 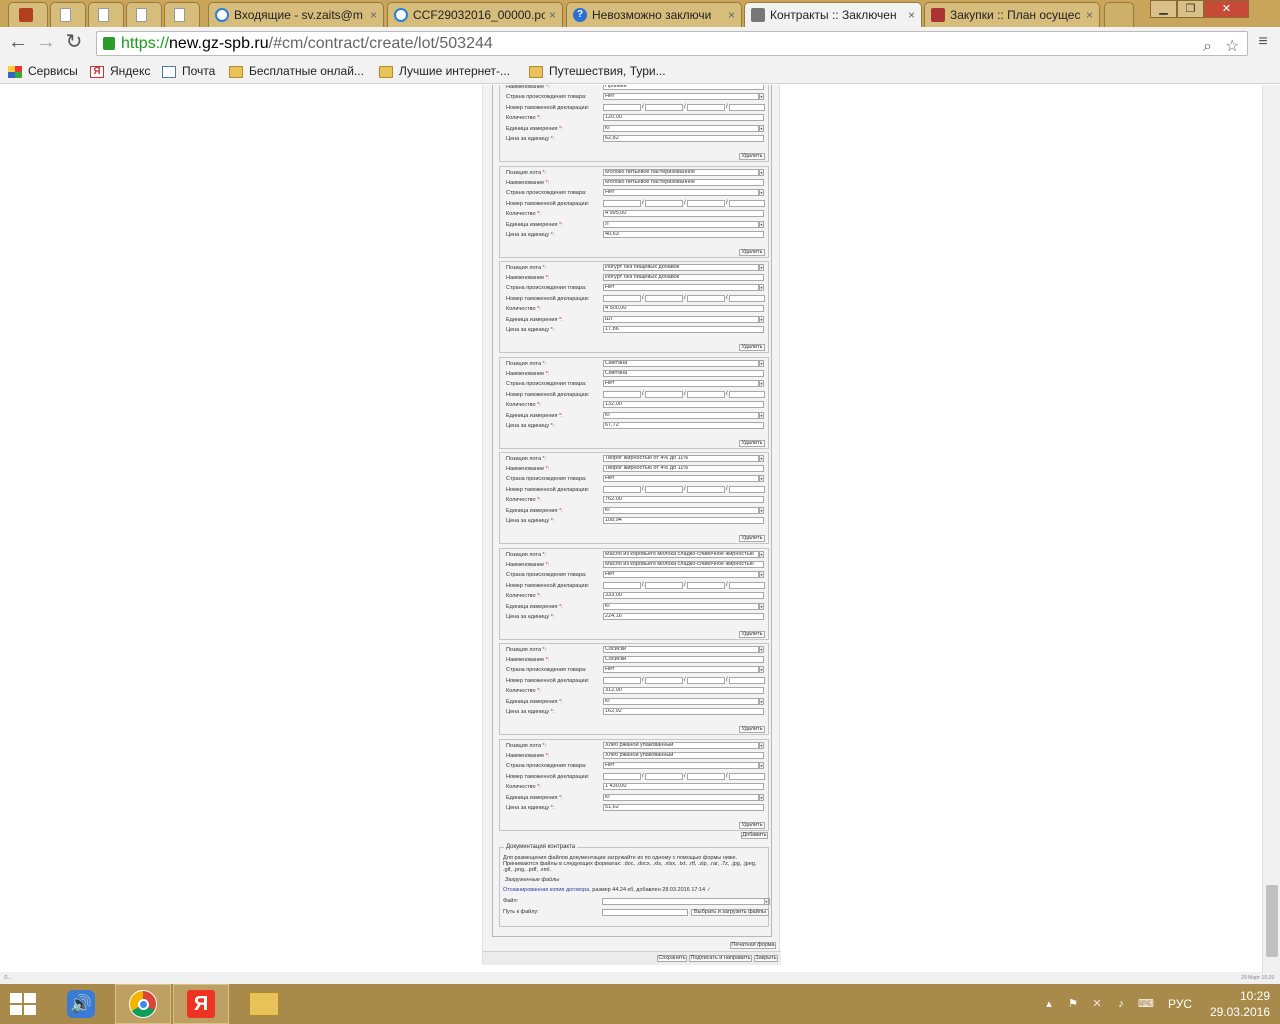 I want to click on close-form-button: Закрыть, so click(x=766, y=958).